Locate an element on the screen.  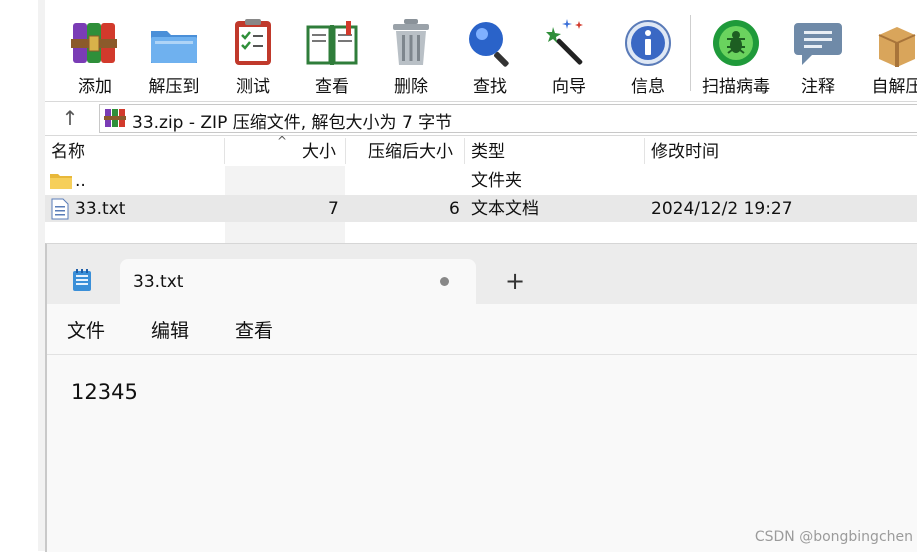
extract-to-label: 解压到 is located at coordinates (174, 87).